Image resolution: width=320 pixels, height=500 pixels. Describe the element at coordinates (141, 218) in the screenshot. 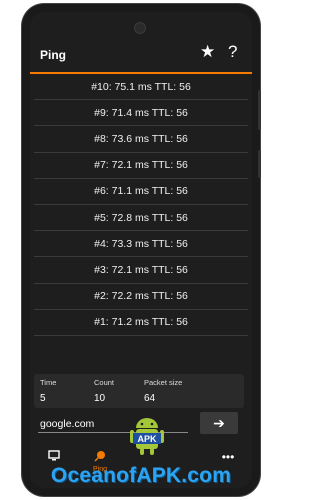

I see `result-row: #5: 72.8 ms TTL: 56` at that location.